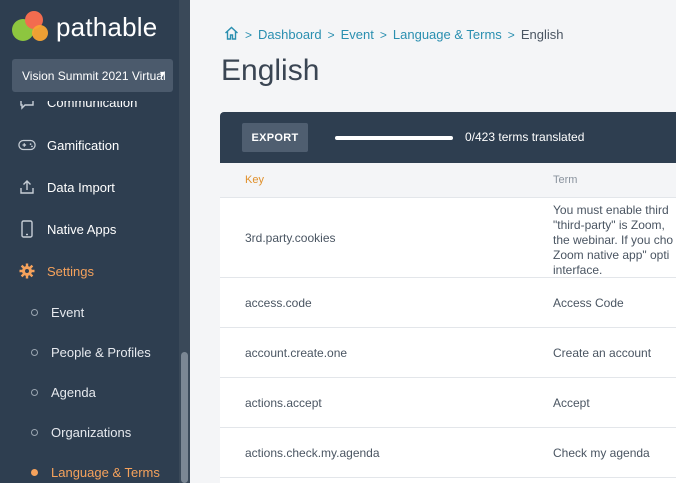 Image resolution: width=676 pixels, height=483 pixels. Describe the element at coordinates (357, 34) in the screenshot. I see `breadcrumb-link-event: Event` at that location.